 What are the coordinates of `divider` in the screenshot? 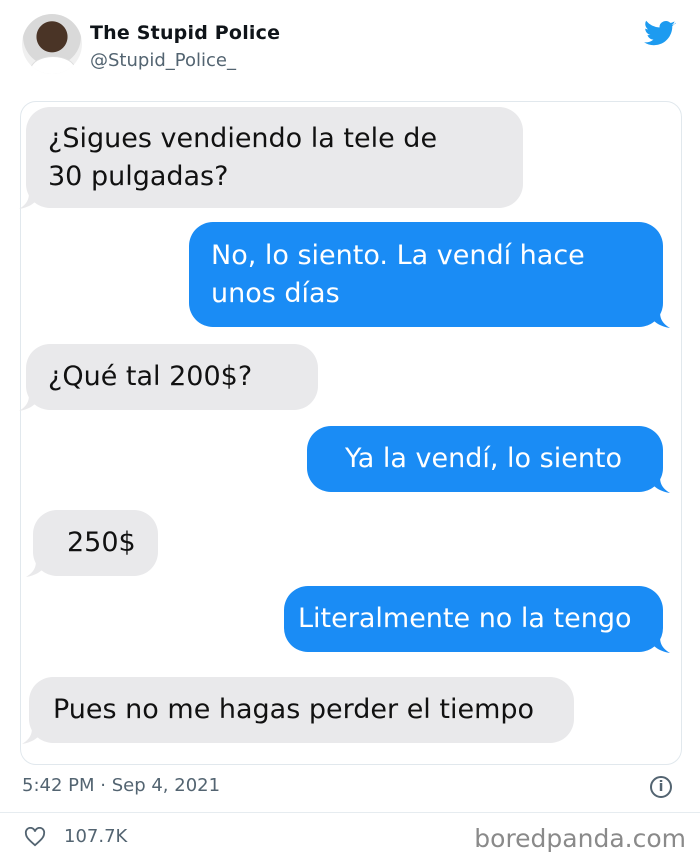 It's located at (350, 812).